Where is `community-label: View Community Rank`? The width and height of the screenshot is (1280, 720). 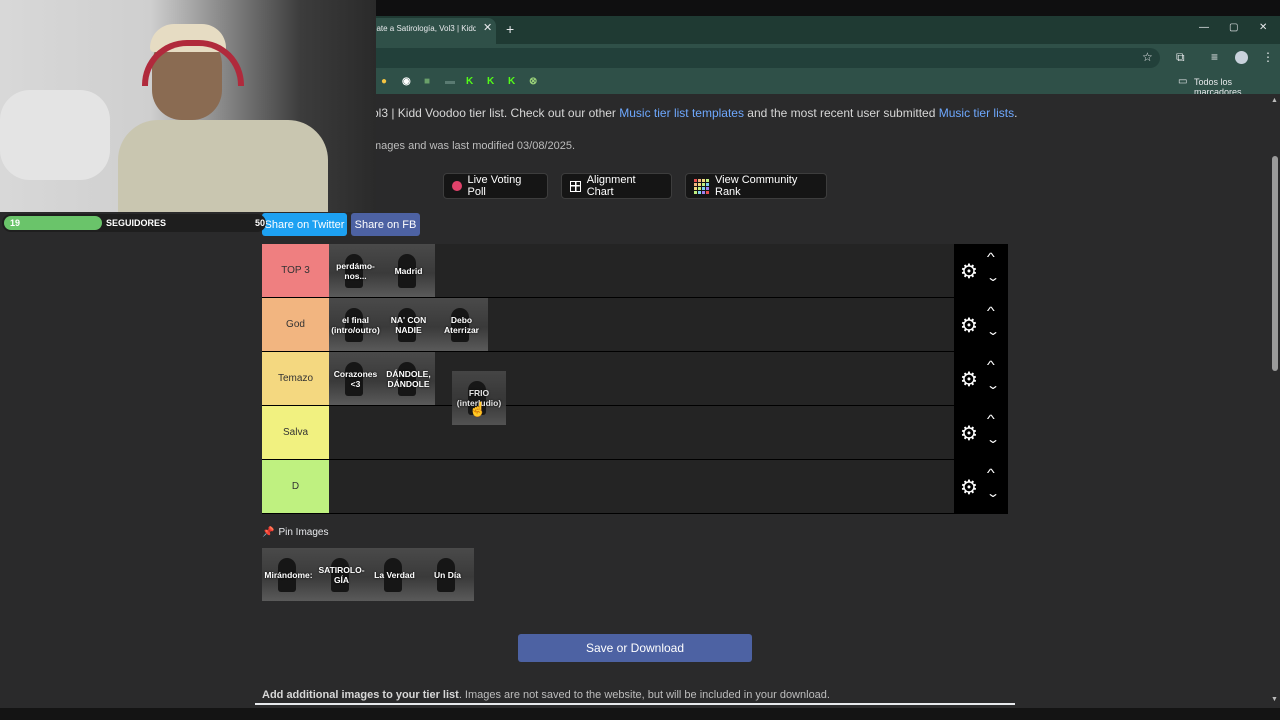 community-label: View Community Rank is located at coordinates (756, 186).